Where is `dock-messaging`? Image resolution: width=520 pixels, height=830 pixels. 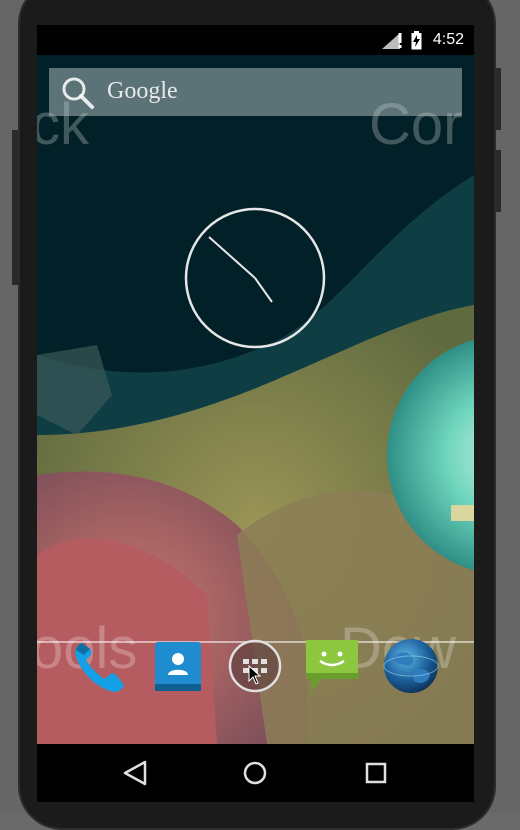
dock-messaging is located at coordinates (332, 666).